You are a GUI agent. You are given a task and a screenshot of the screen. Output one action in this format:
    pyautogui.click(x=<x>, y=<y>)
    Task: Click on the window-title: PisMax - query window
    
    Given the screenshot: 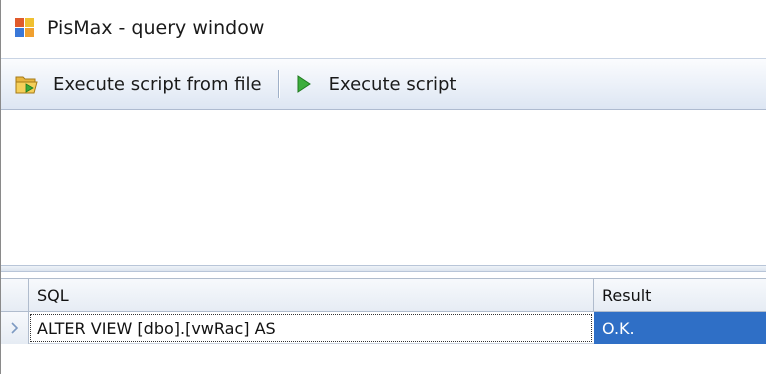 What is the action you would take?
    pyautogui.click(x=156, y=28)
    